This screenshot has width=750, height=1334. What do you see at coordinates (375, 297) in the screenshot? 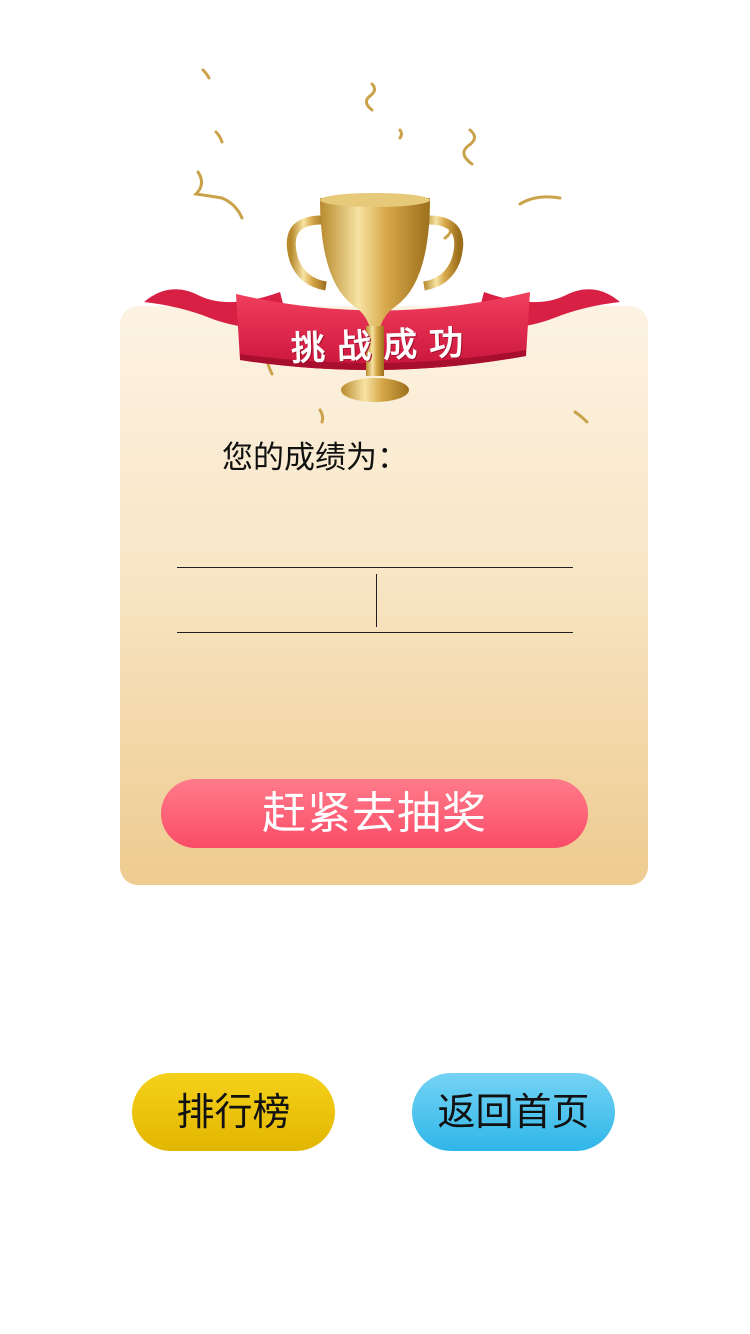
I see `trophy-icon` at bounding box center [375, 297].